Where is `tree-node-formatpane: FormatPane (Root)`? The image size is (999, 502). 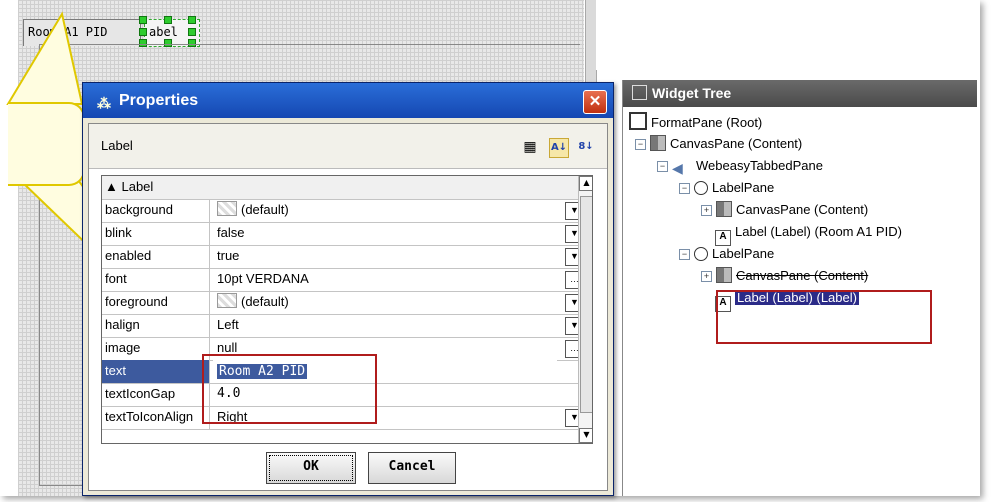
tree-node-formatpane: FormatPane (Root) is located at coordinates (695, 123).